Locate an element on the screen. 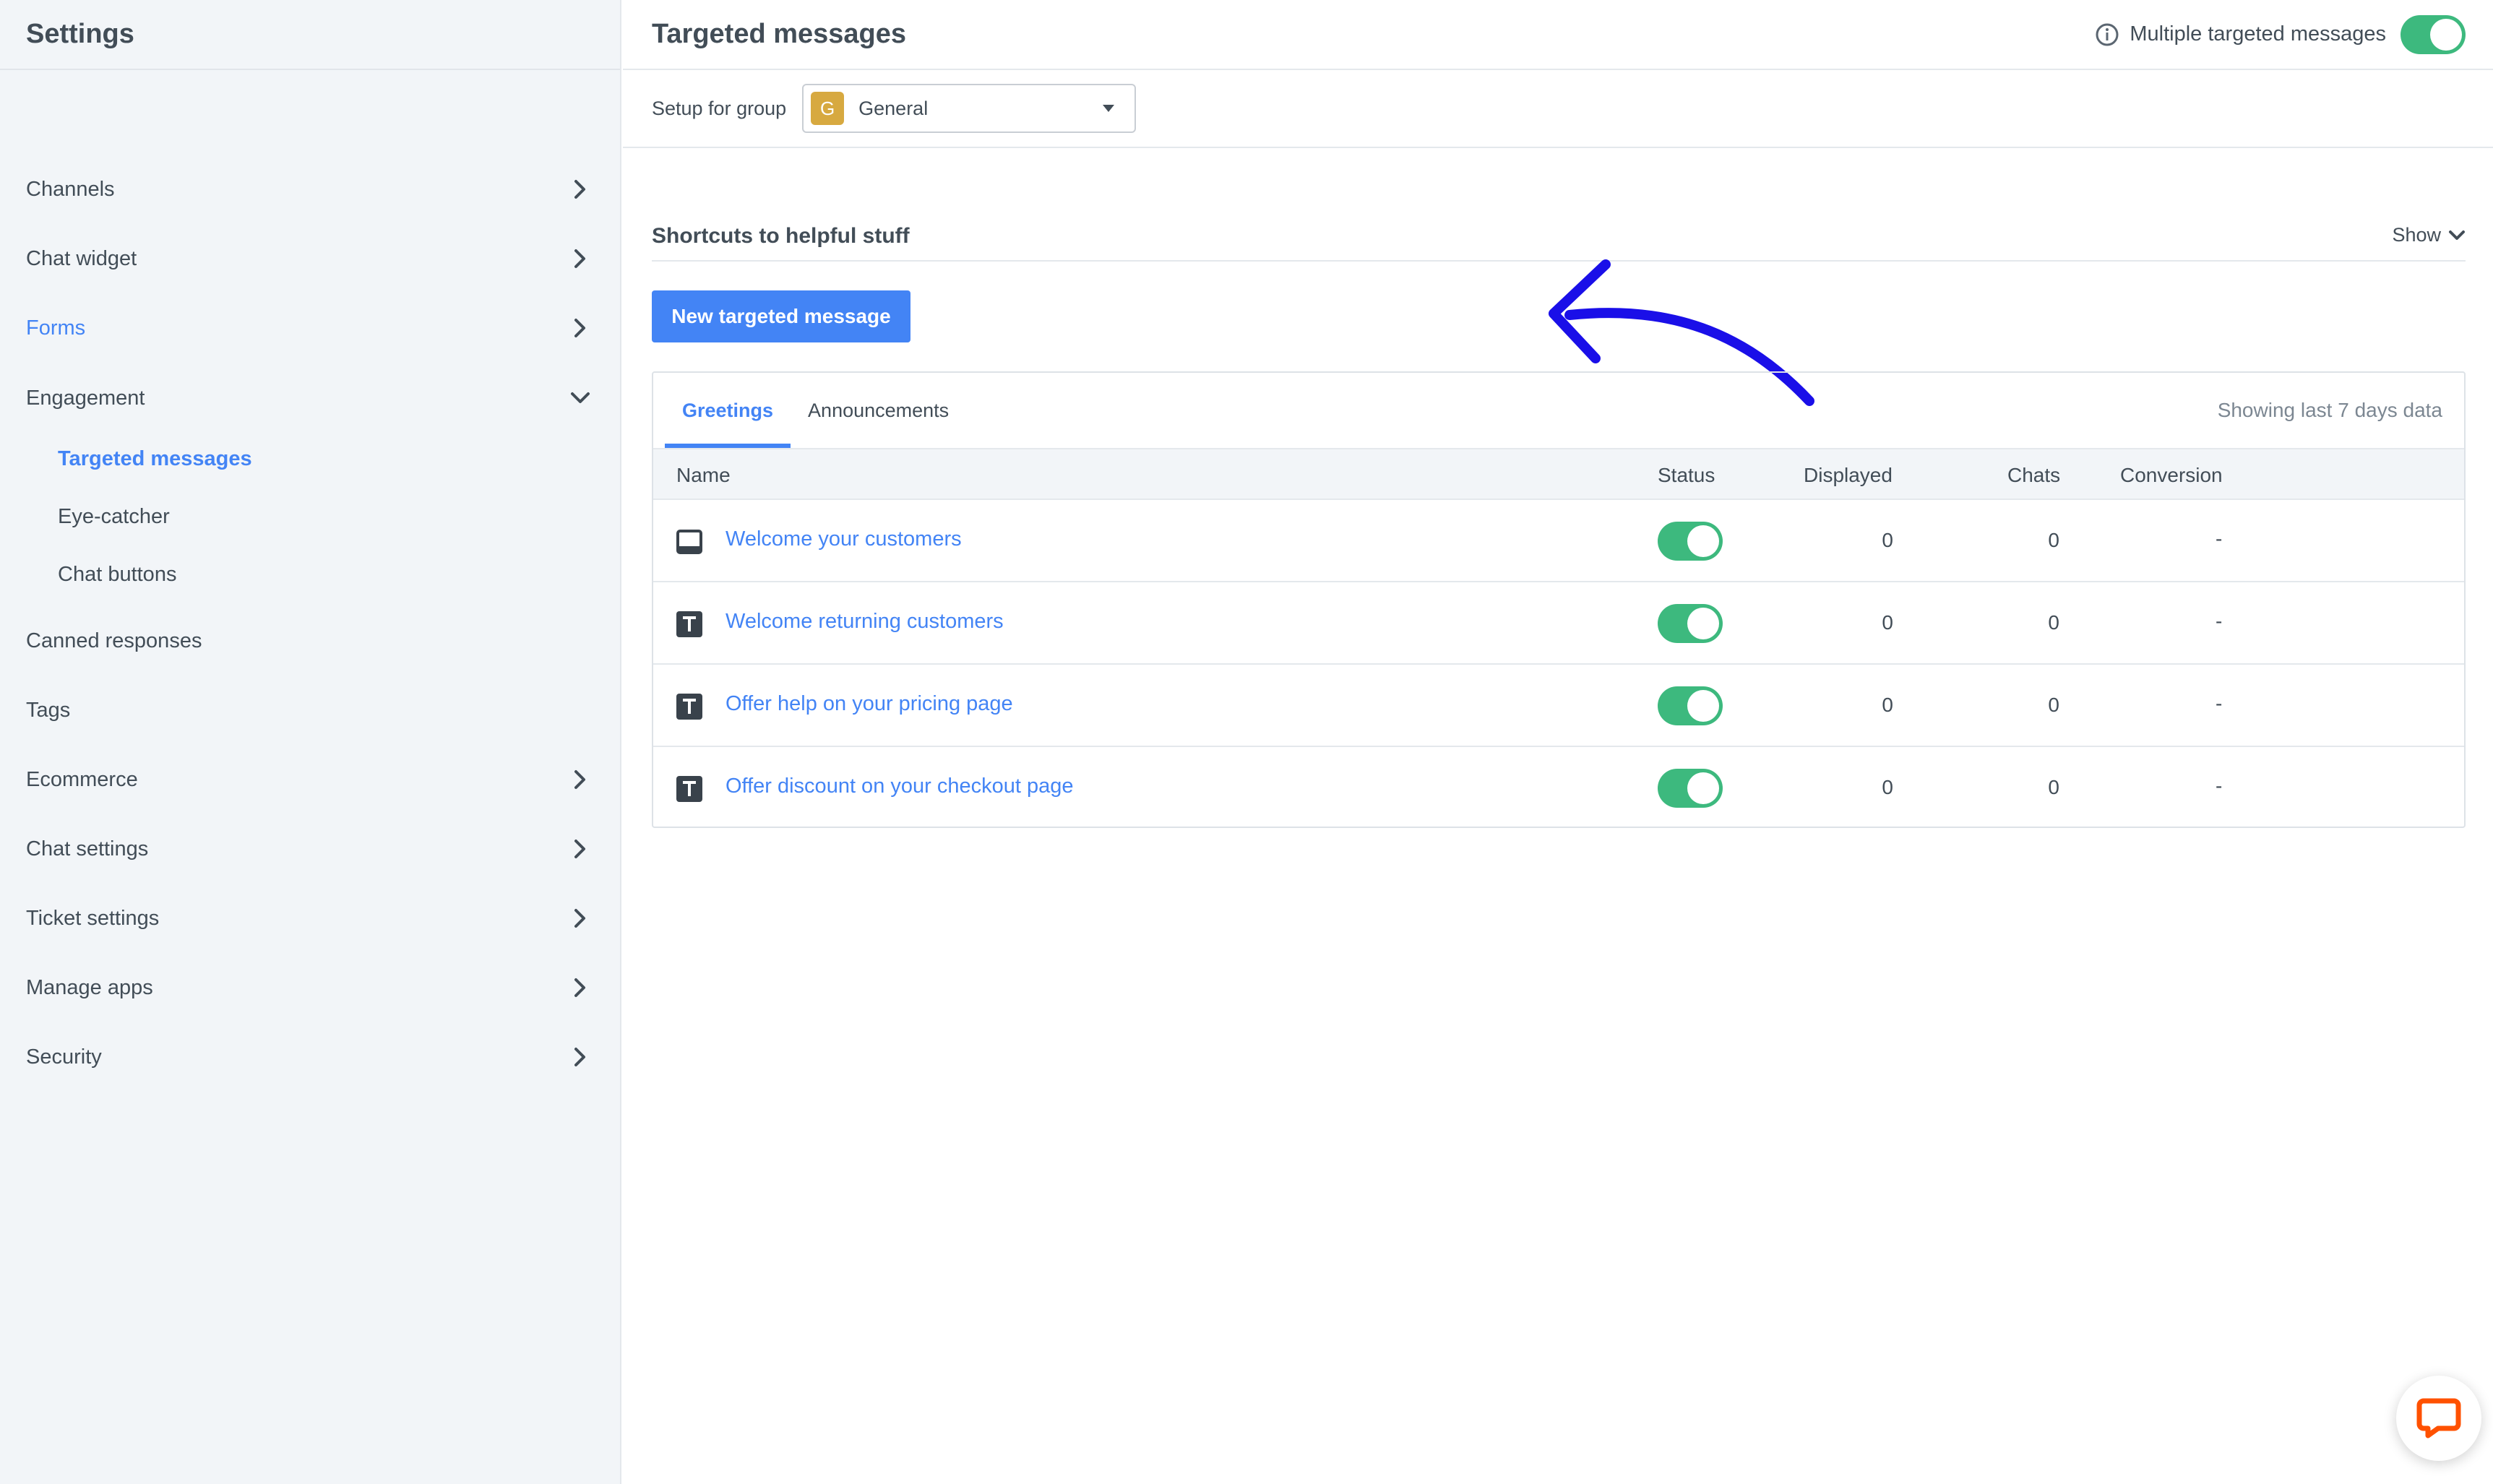 The height and width of the screenshot is (1484, 2493). sidebar-item-chat-widget: Chat widget is located at coordinates (310, 259).